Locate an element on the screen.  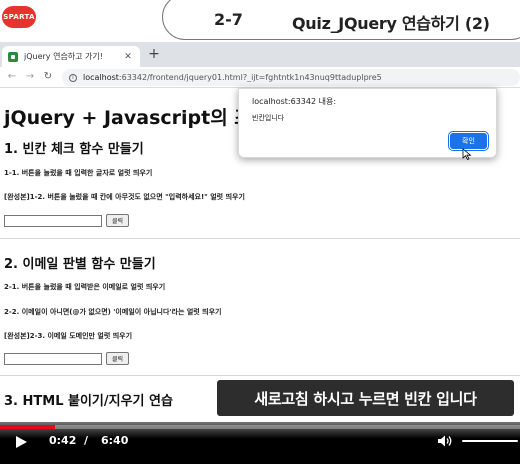
lecture-header: SPARTA 2-7 Quiz_JQuery 연습하기 (2) is located at coordinates (260, 21).